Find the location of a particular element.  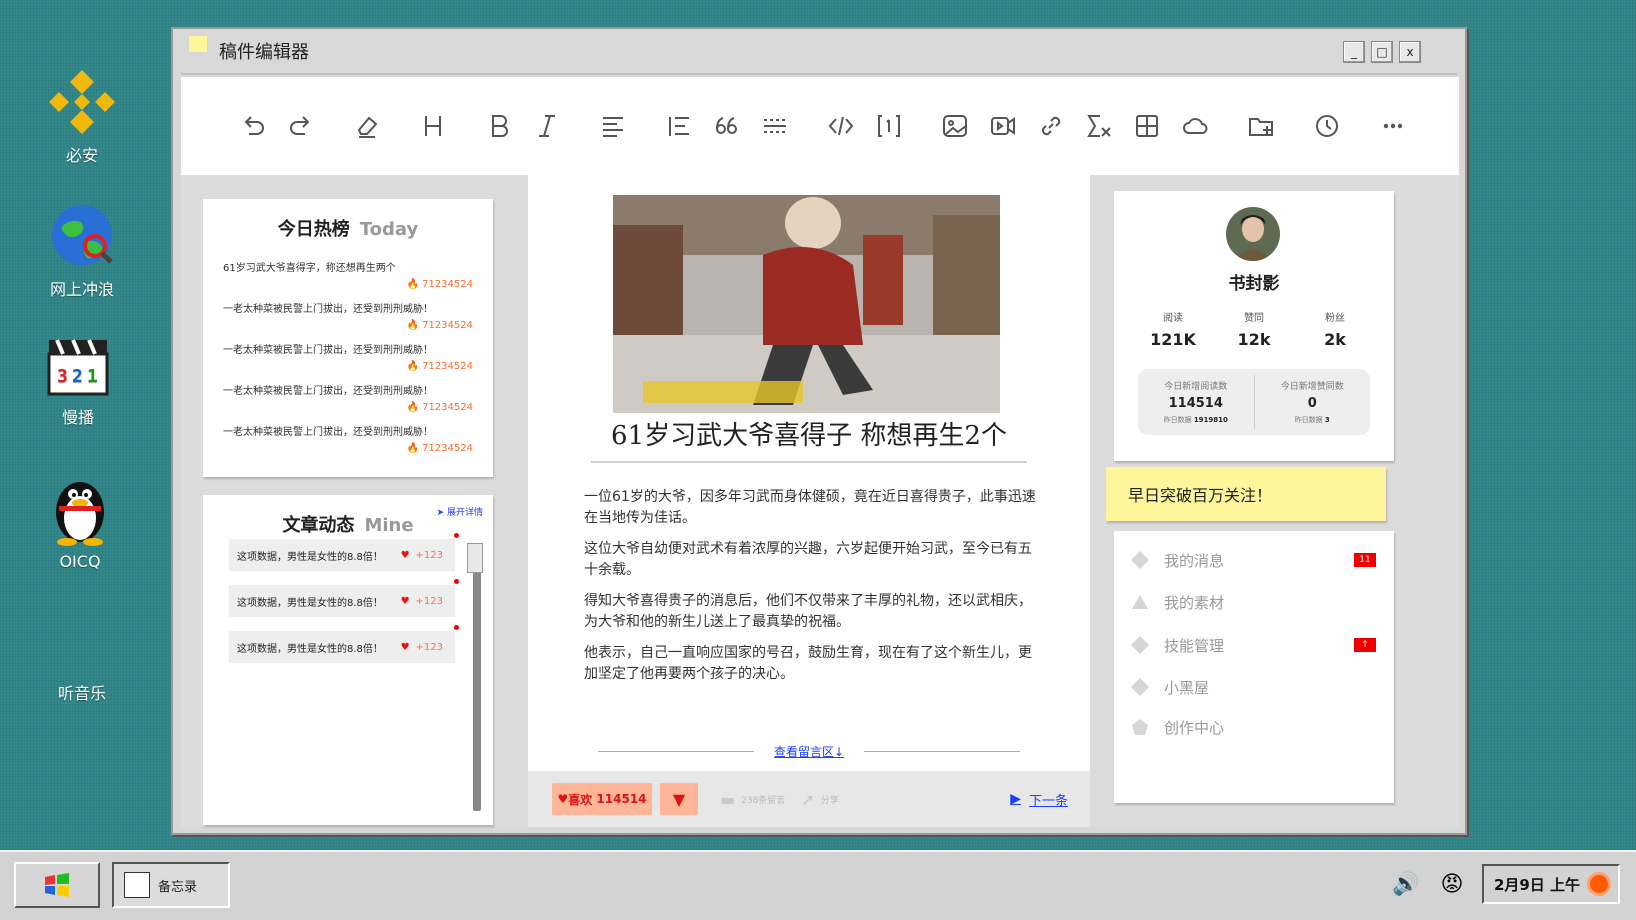

today-label: 今日新增阅读数 is located at coordinates (1196, 387).